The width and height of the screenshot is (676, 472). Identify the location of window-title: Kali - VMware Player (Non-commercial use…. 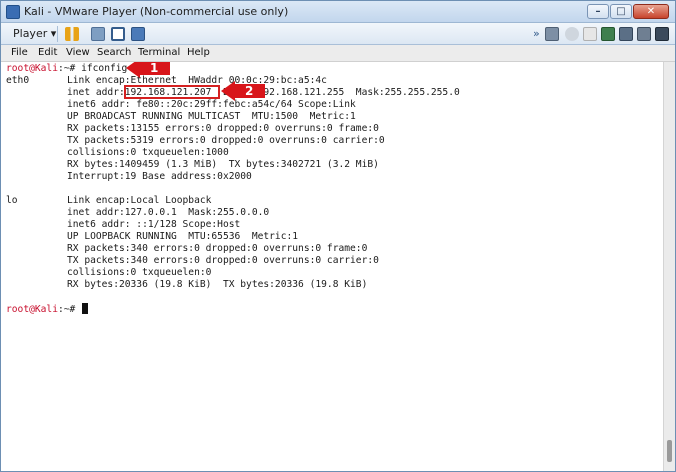
(156, 11).